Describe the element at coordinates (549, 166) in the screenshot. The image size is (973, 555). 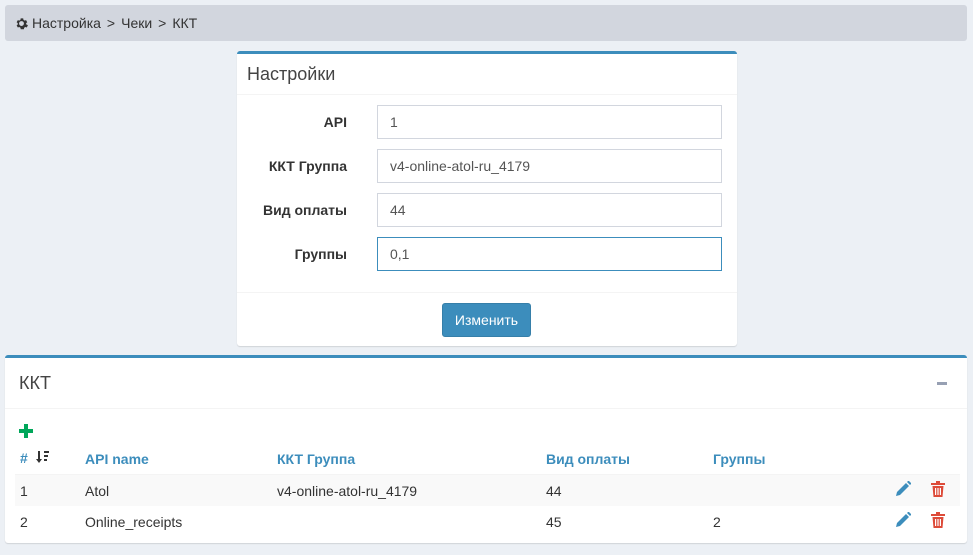
I see `kkt-group-input` at that location.